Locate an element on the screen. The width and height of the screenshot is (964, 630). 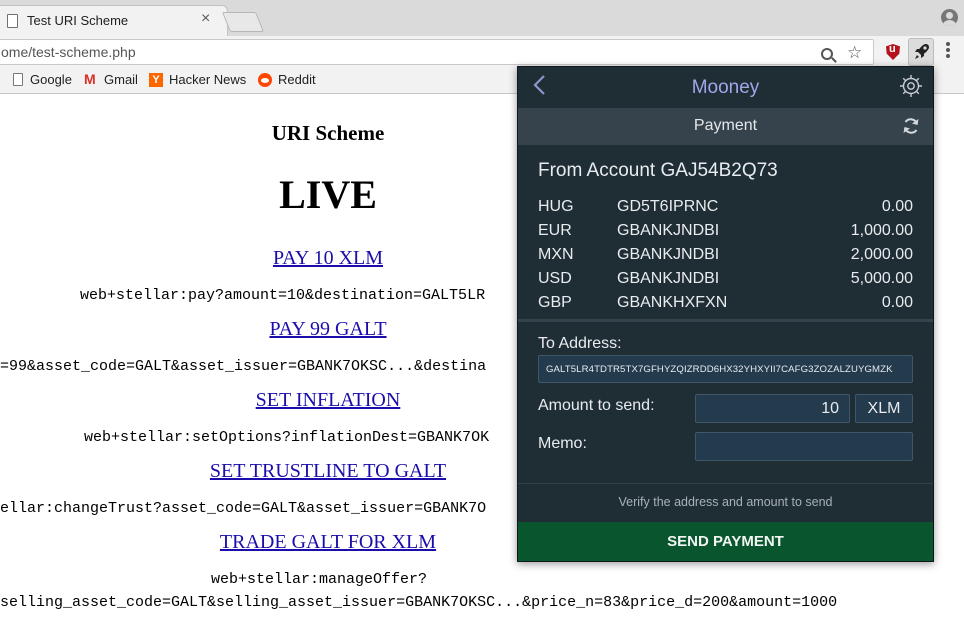
browser-tab: Test URI Scheme × is located at coordinates (114, 20).